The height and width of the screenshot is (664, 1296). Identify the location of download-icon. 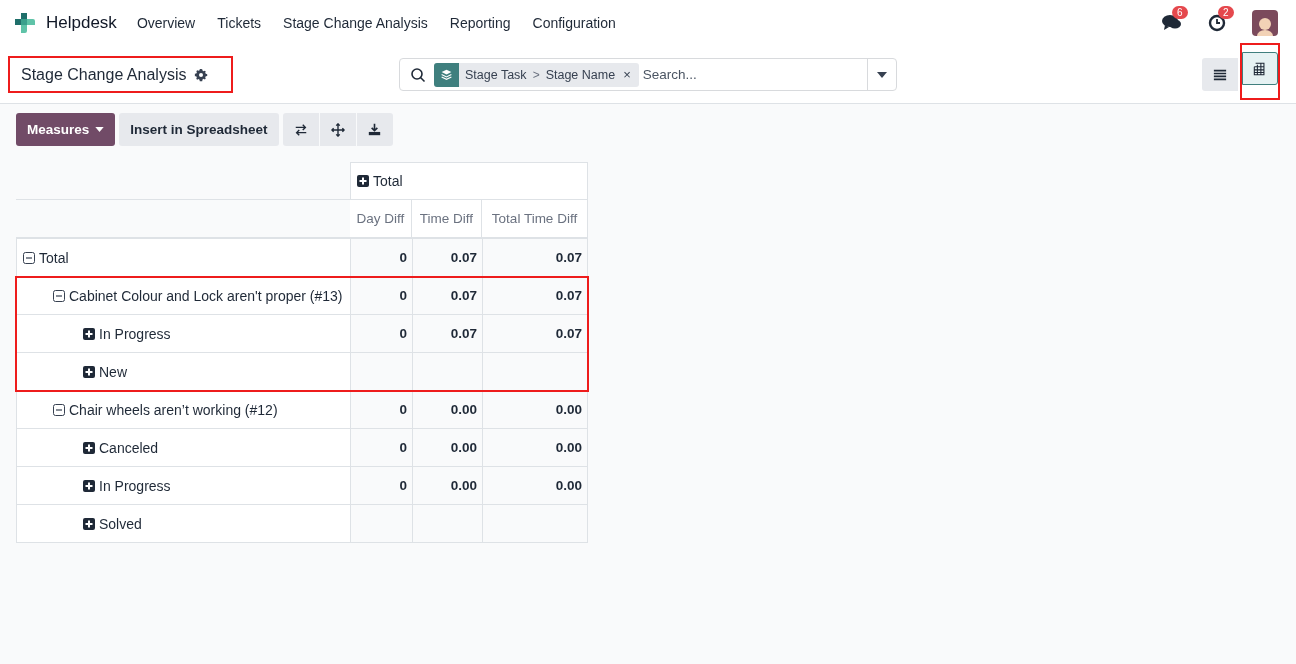
(375, 129).